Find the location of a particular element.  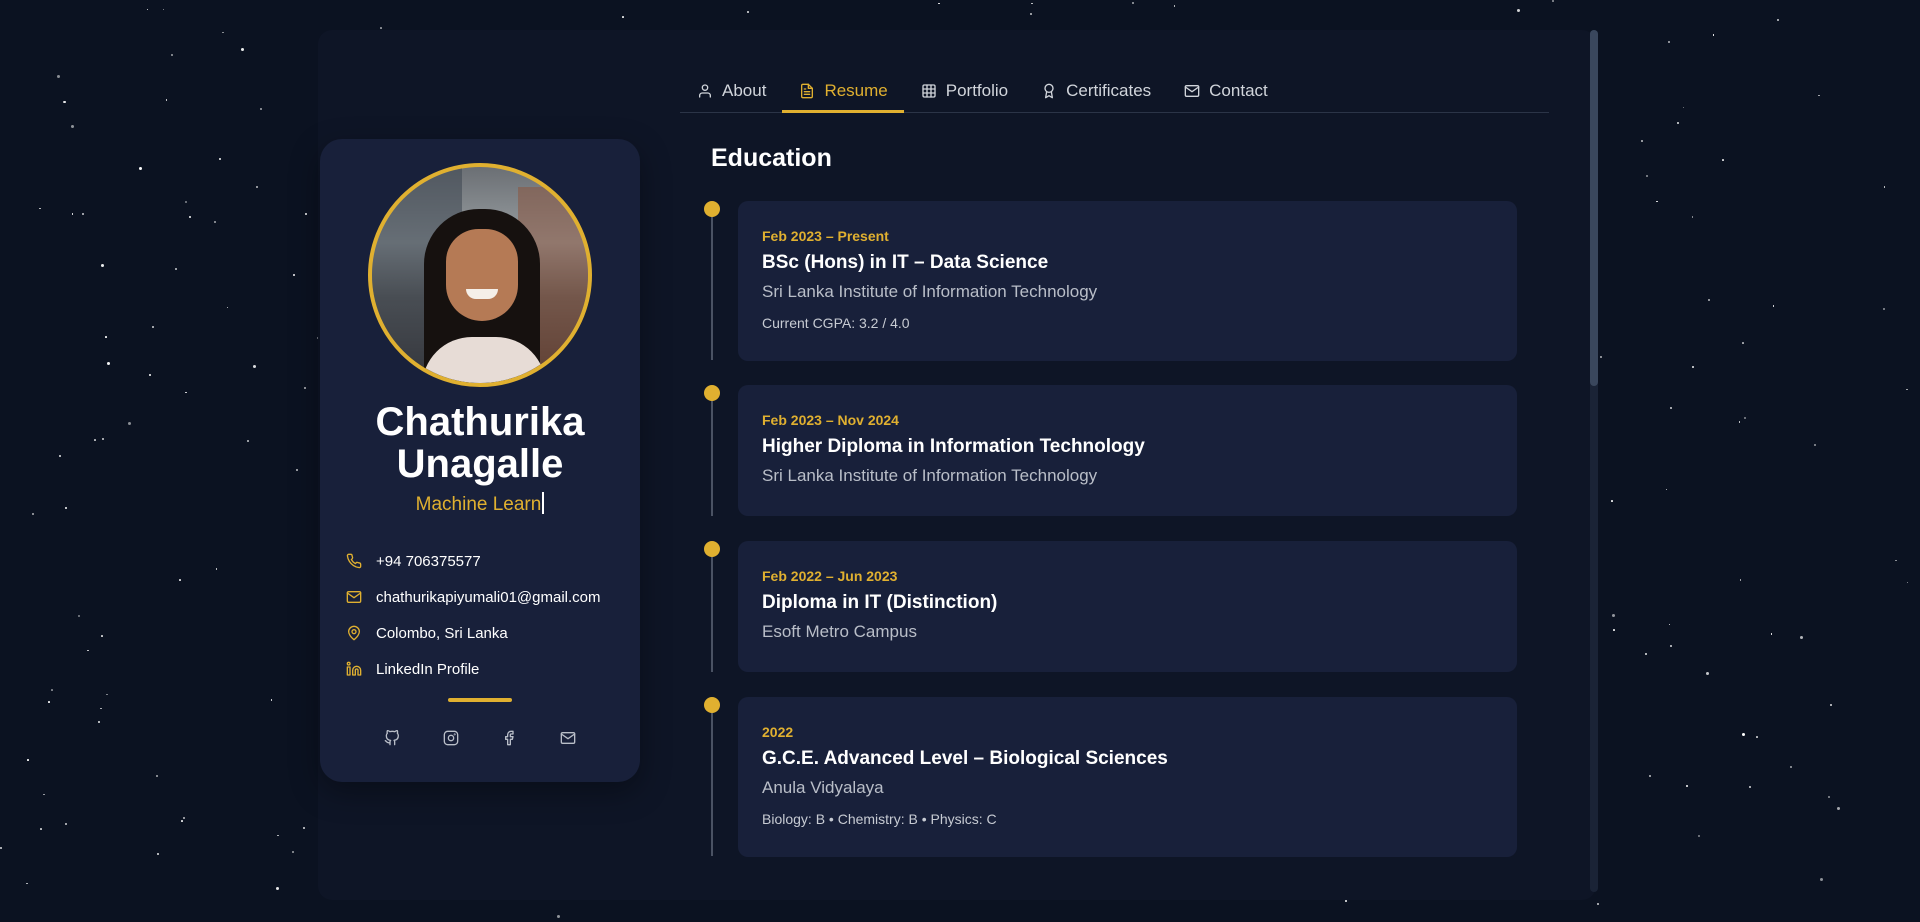

tab-label: About is located at coordinates (744, 90).